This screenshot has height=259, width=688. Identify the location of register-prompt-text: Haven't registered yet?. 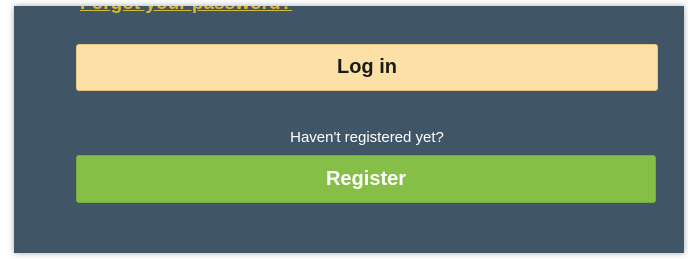
(367, 137).